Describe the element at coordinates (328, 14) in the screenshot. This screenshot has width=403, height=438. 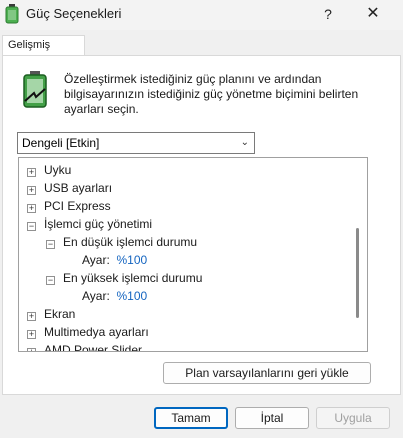
I see `help-button: ?` at that location.